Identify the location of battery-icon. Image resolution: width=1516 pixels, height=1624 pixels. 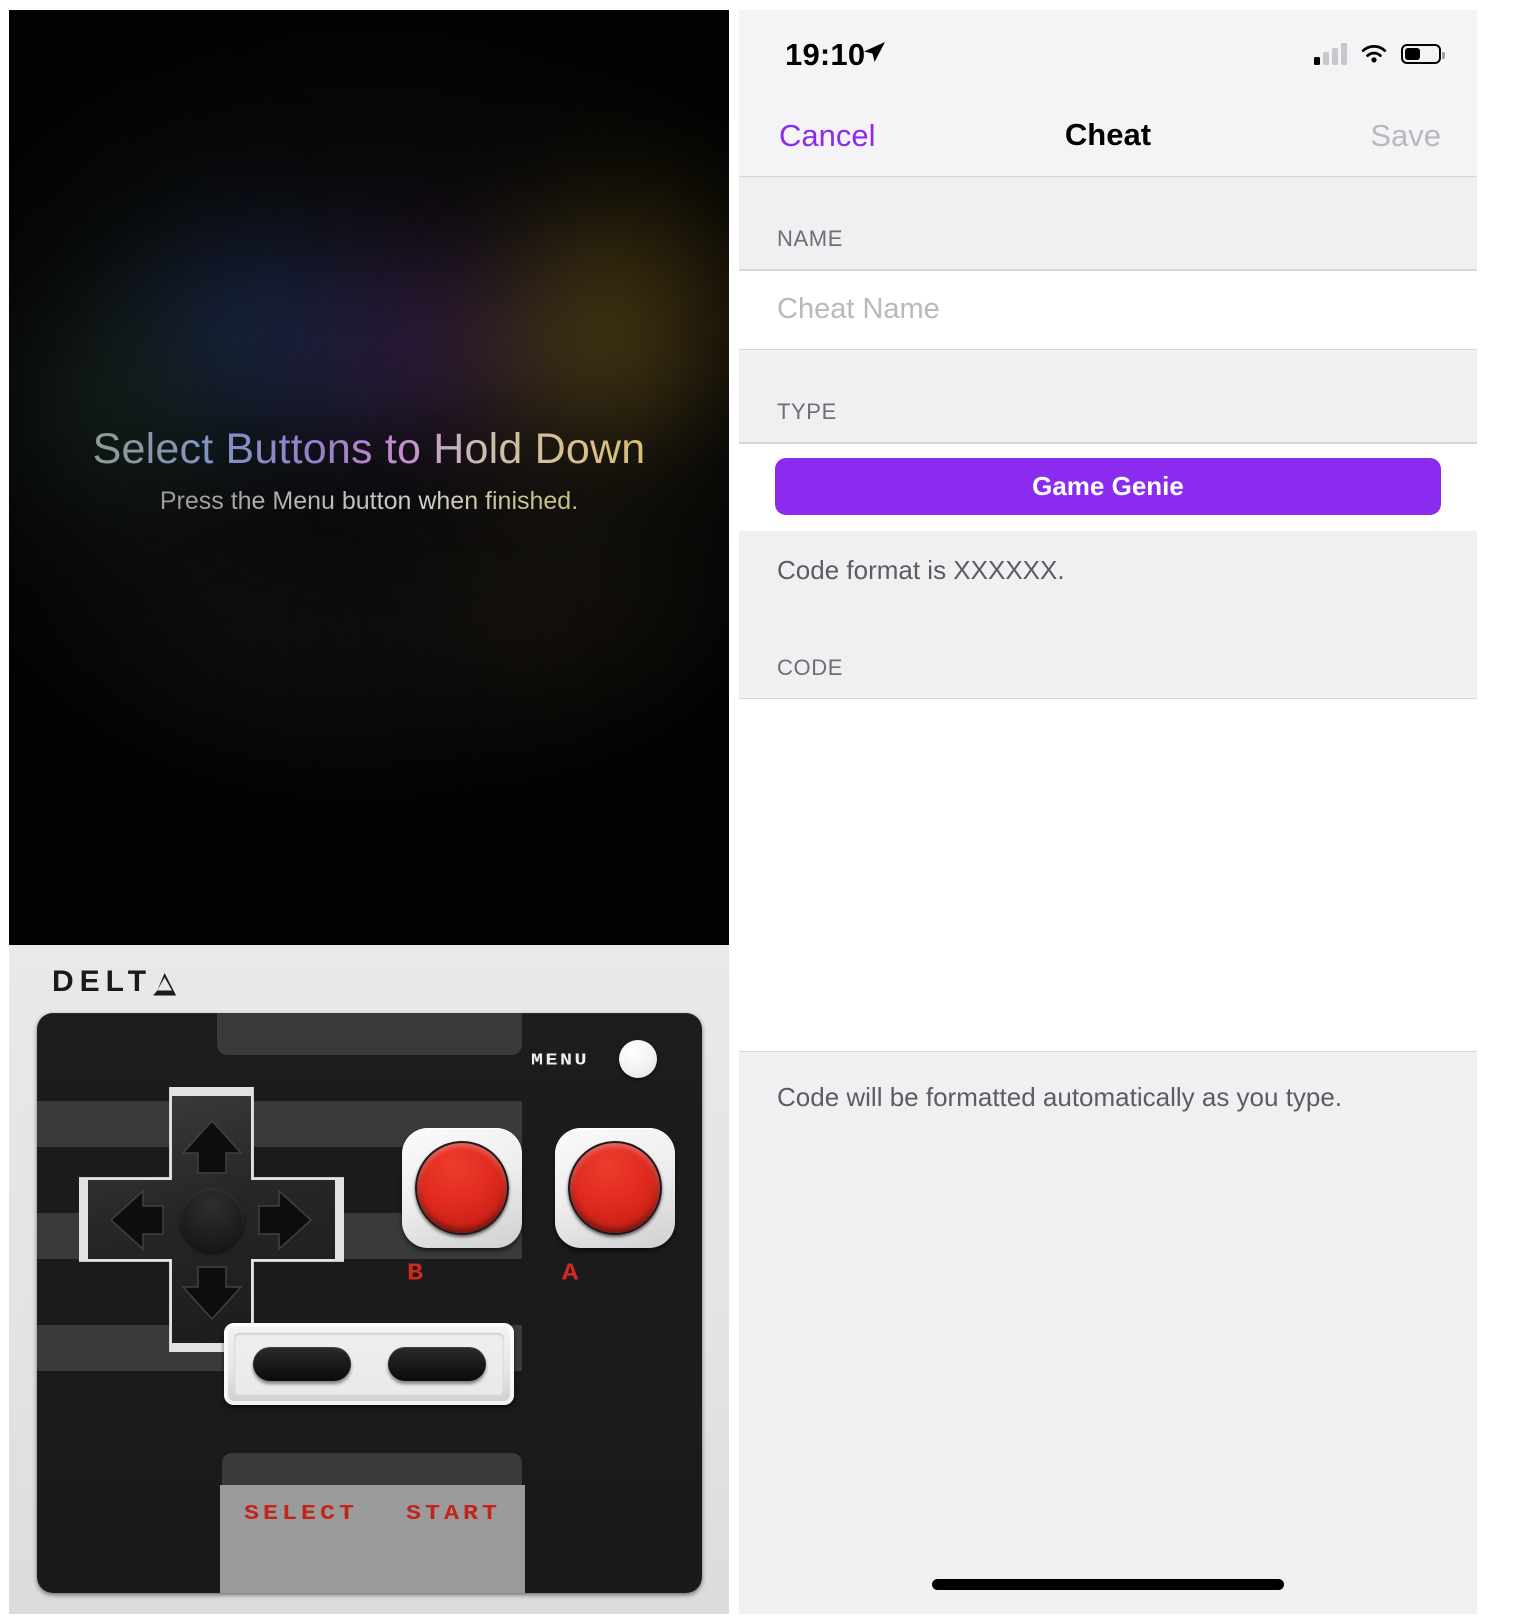
(1423, 54).